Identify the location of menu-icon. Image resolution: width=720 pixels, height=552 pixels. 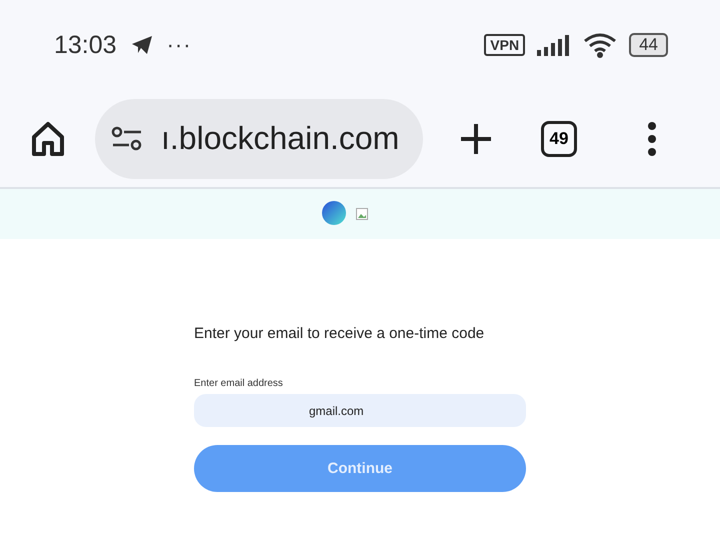
(652, 139).